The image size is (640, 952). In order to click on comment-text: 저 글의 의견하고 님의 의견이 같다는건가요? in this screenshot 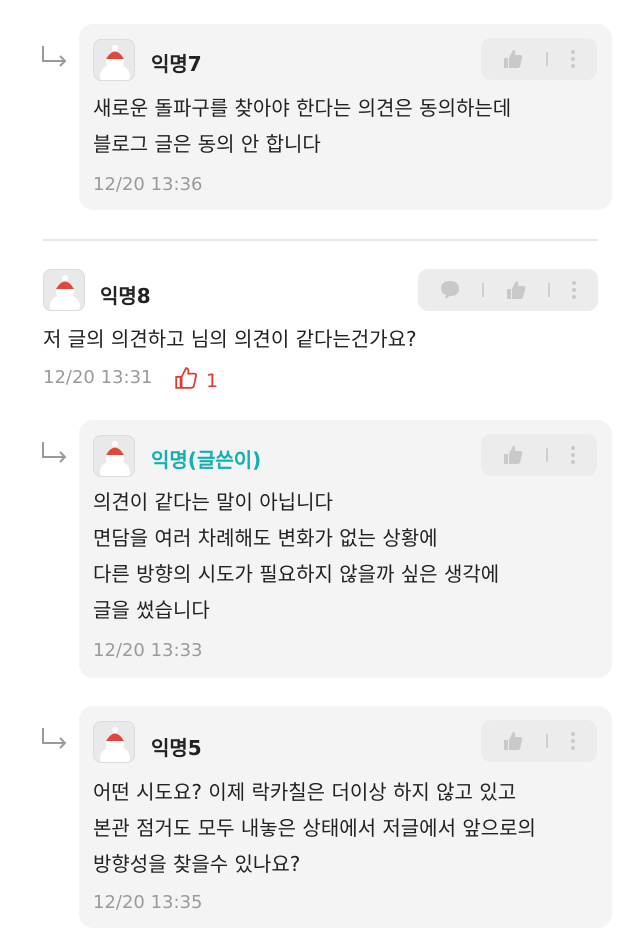, I will do `click(230, 339)`.